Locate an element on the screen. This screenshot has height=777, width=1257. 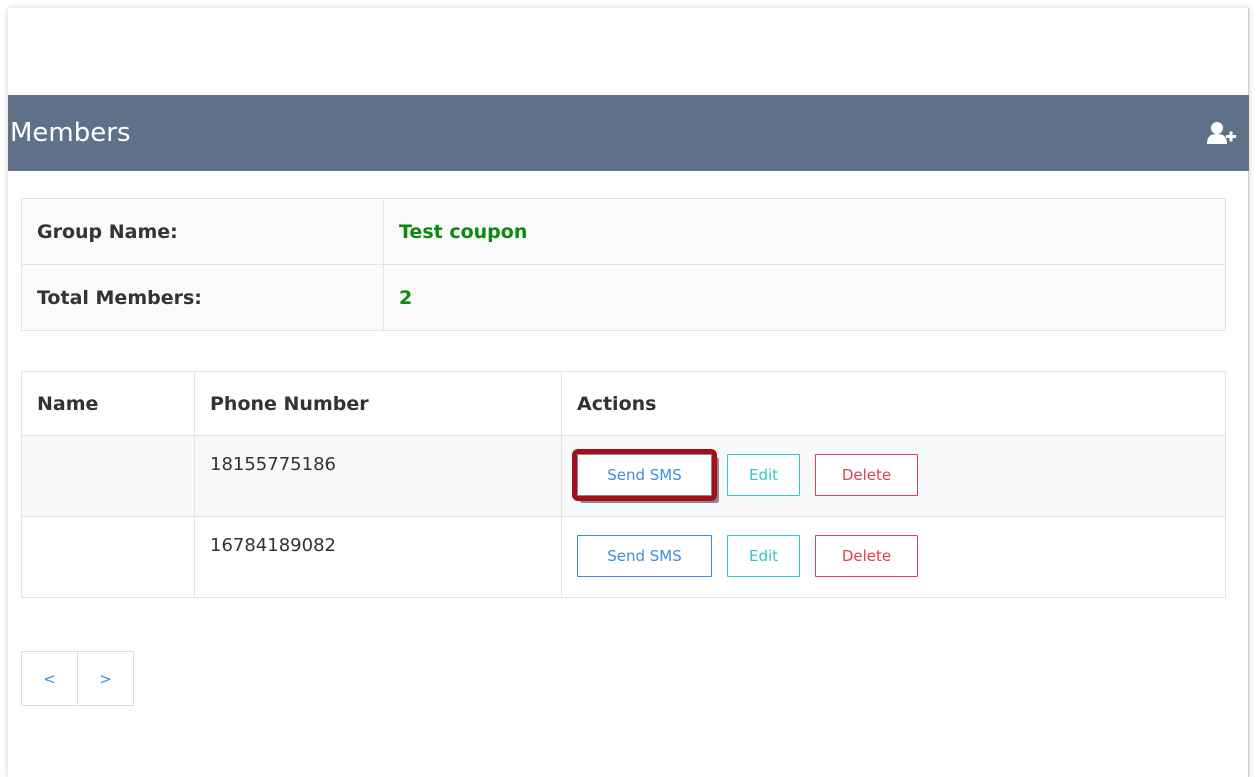
table-header-row: Name Phone Number Actions is located at coordinates (623, 403).